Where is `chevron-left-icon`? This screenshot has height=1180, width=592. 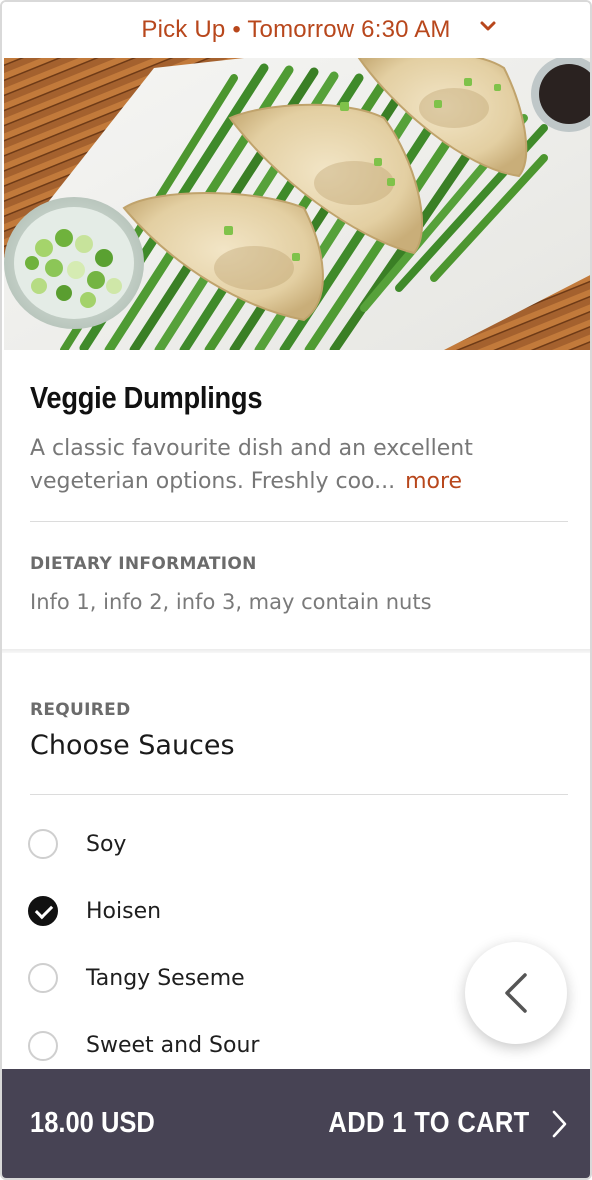 chevron-left-icon is located at coordinates (516, 993).